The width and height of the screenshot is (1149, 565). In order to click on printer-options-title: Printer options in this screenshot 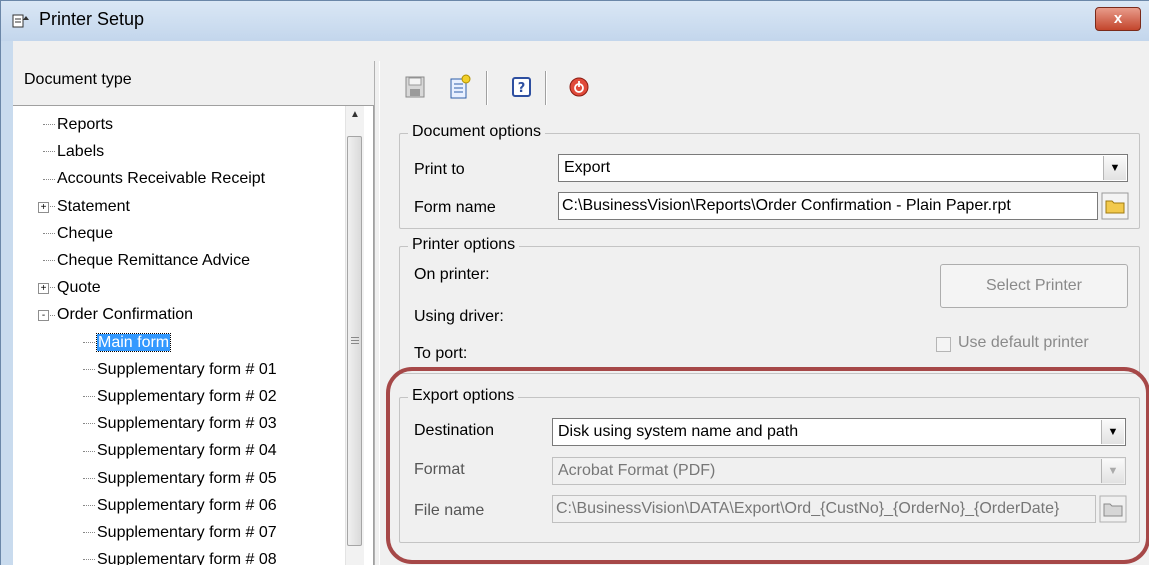, I will do `click(464, 245)`.